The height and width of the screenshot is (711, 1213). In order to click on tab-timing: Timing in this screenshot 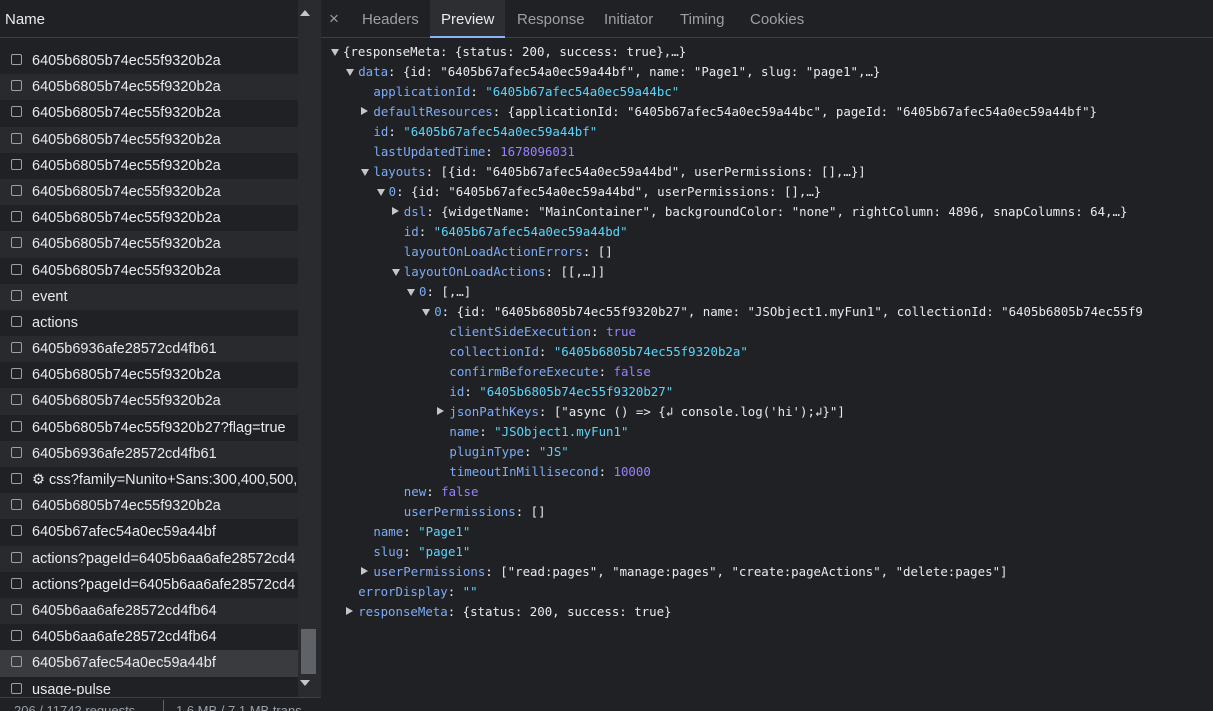, I will do `click(702, 19)`.